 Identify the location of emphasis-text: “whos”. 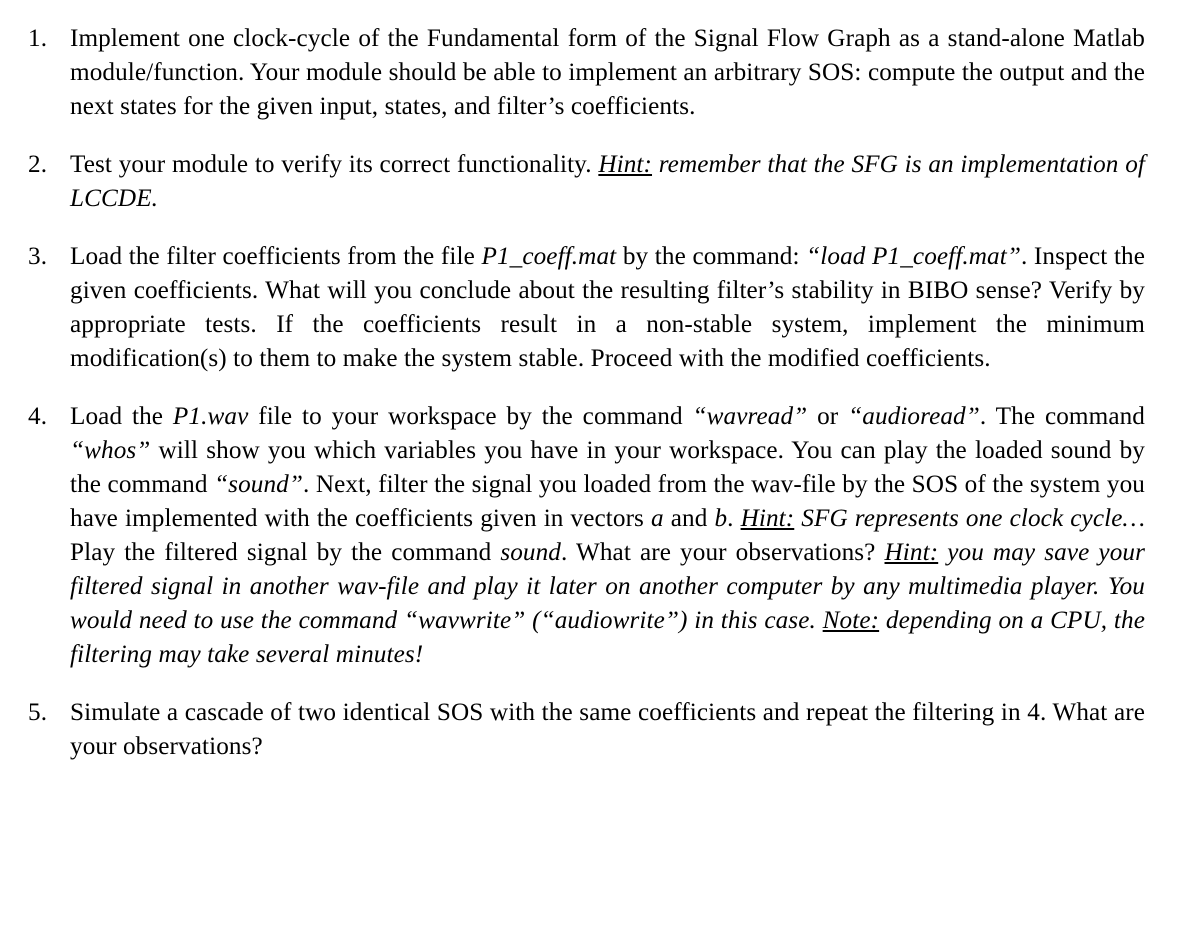
(110, 450).